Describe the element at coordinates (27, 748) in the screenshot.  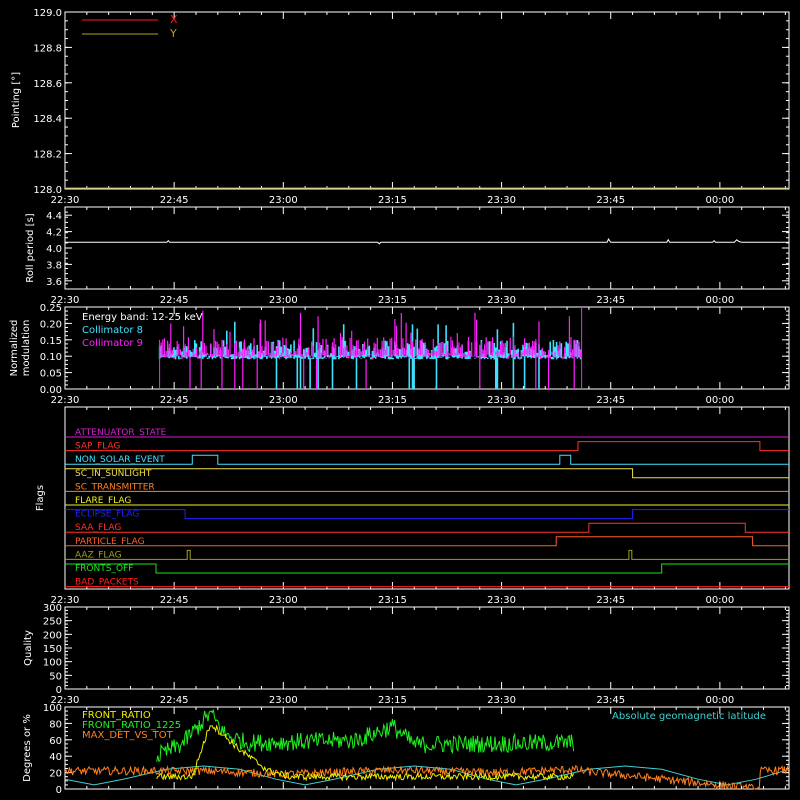
I see `ratios-ylabel: Degrees or %` at that location.